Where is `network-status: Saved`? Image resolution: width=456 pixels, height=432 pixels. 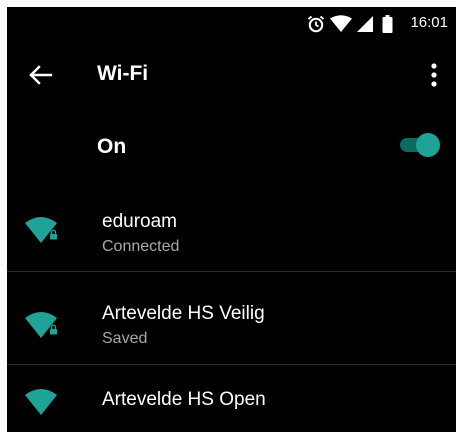
network-status: Saved is located at coordinates (125, 338).